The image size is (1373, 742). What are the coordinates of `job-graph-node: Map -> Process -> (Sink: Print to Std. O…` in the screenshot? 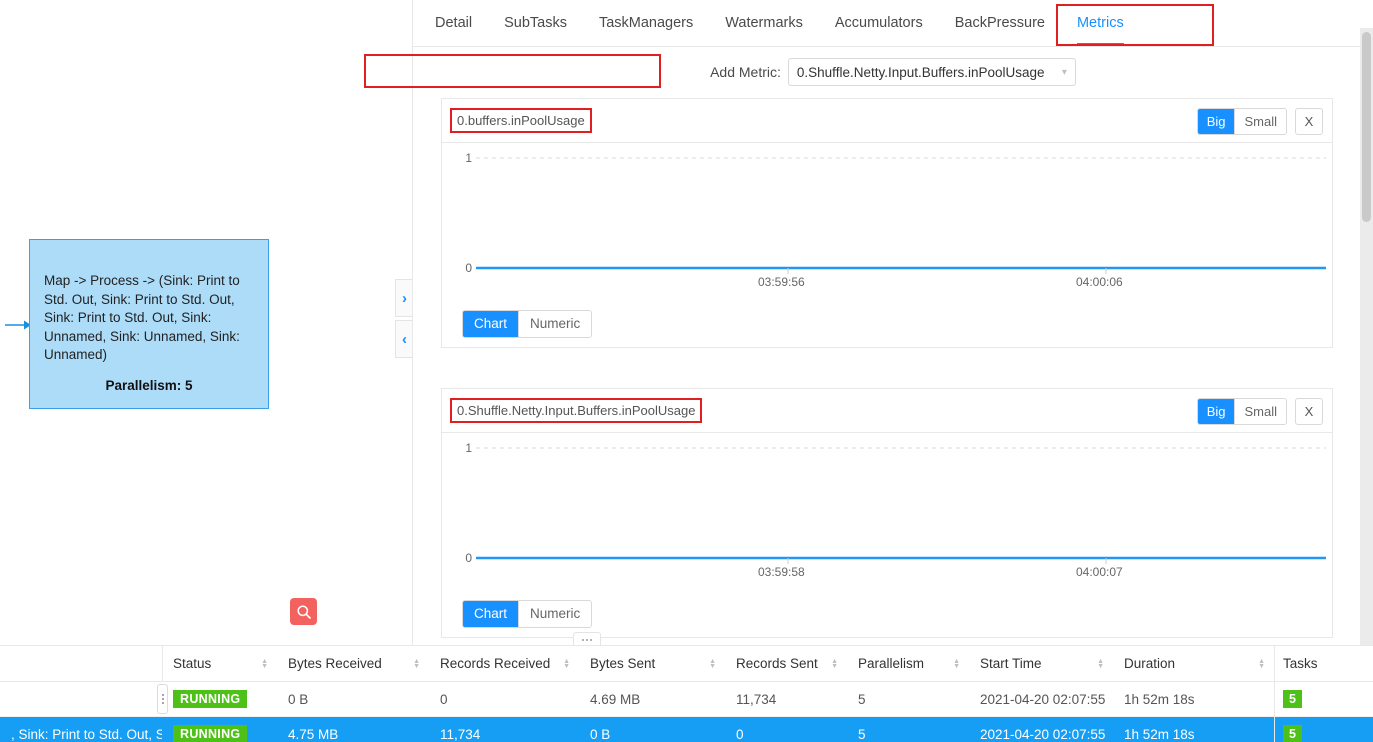 It's located at (149, 324).